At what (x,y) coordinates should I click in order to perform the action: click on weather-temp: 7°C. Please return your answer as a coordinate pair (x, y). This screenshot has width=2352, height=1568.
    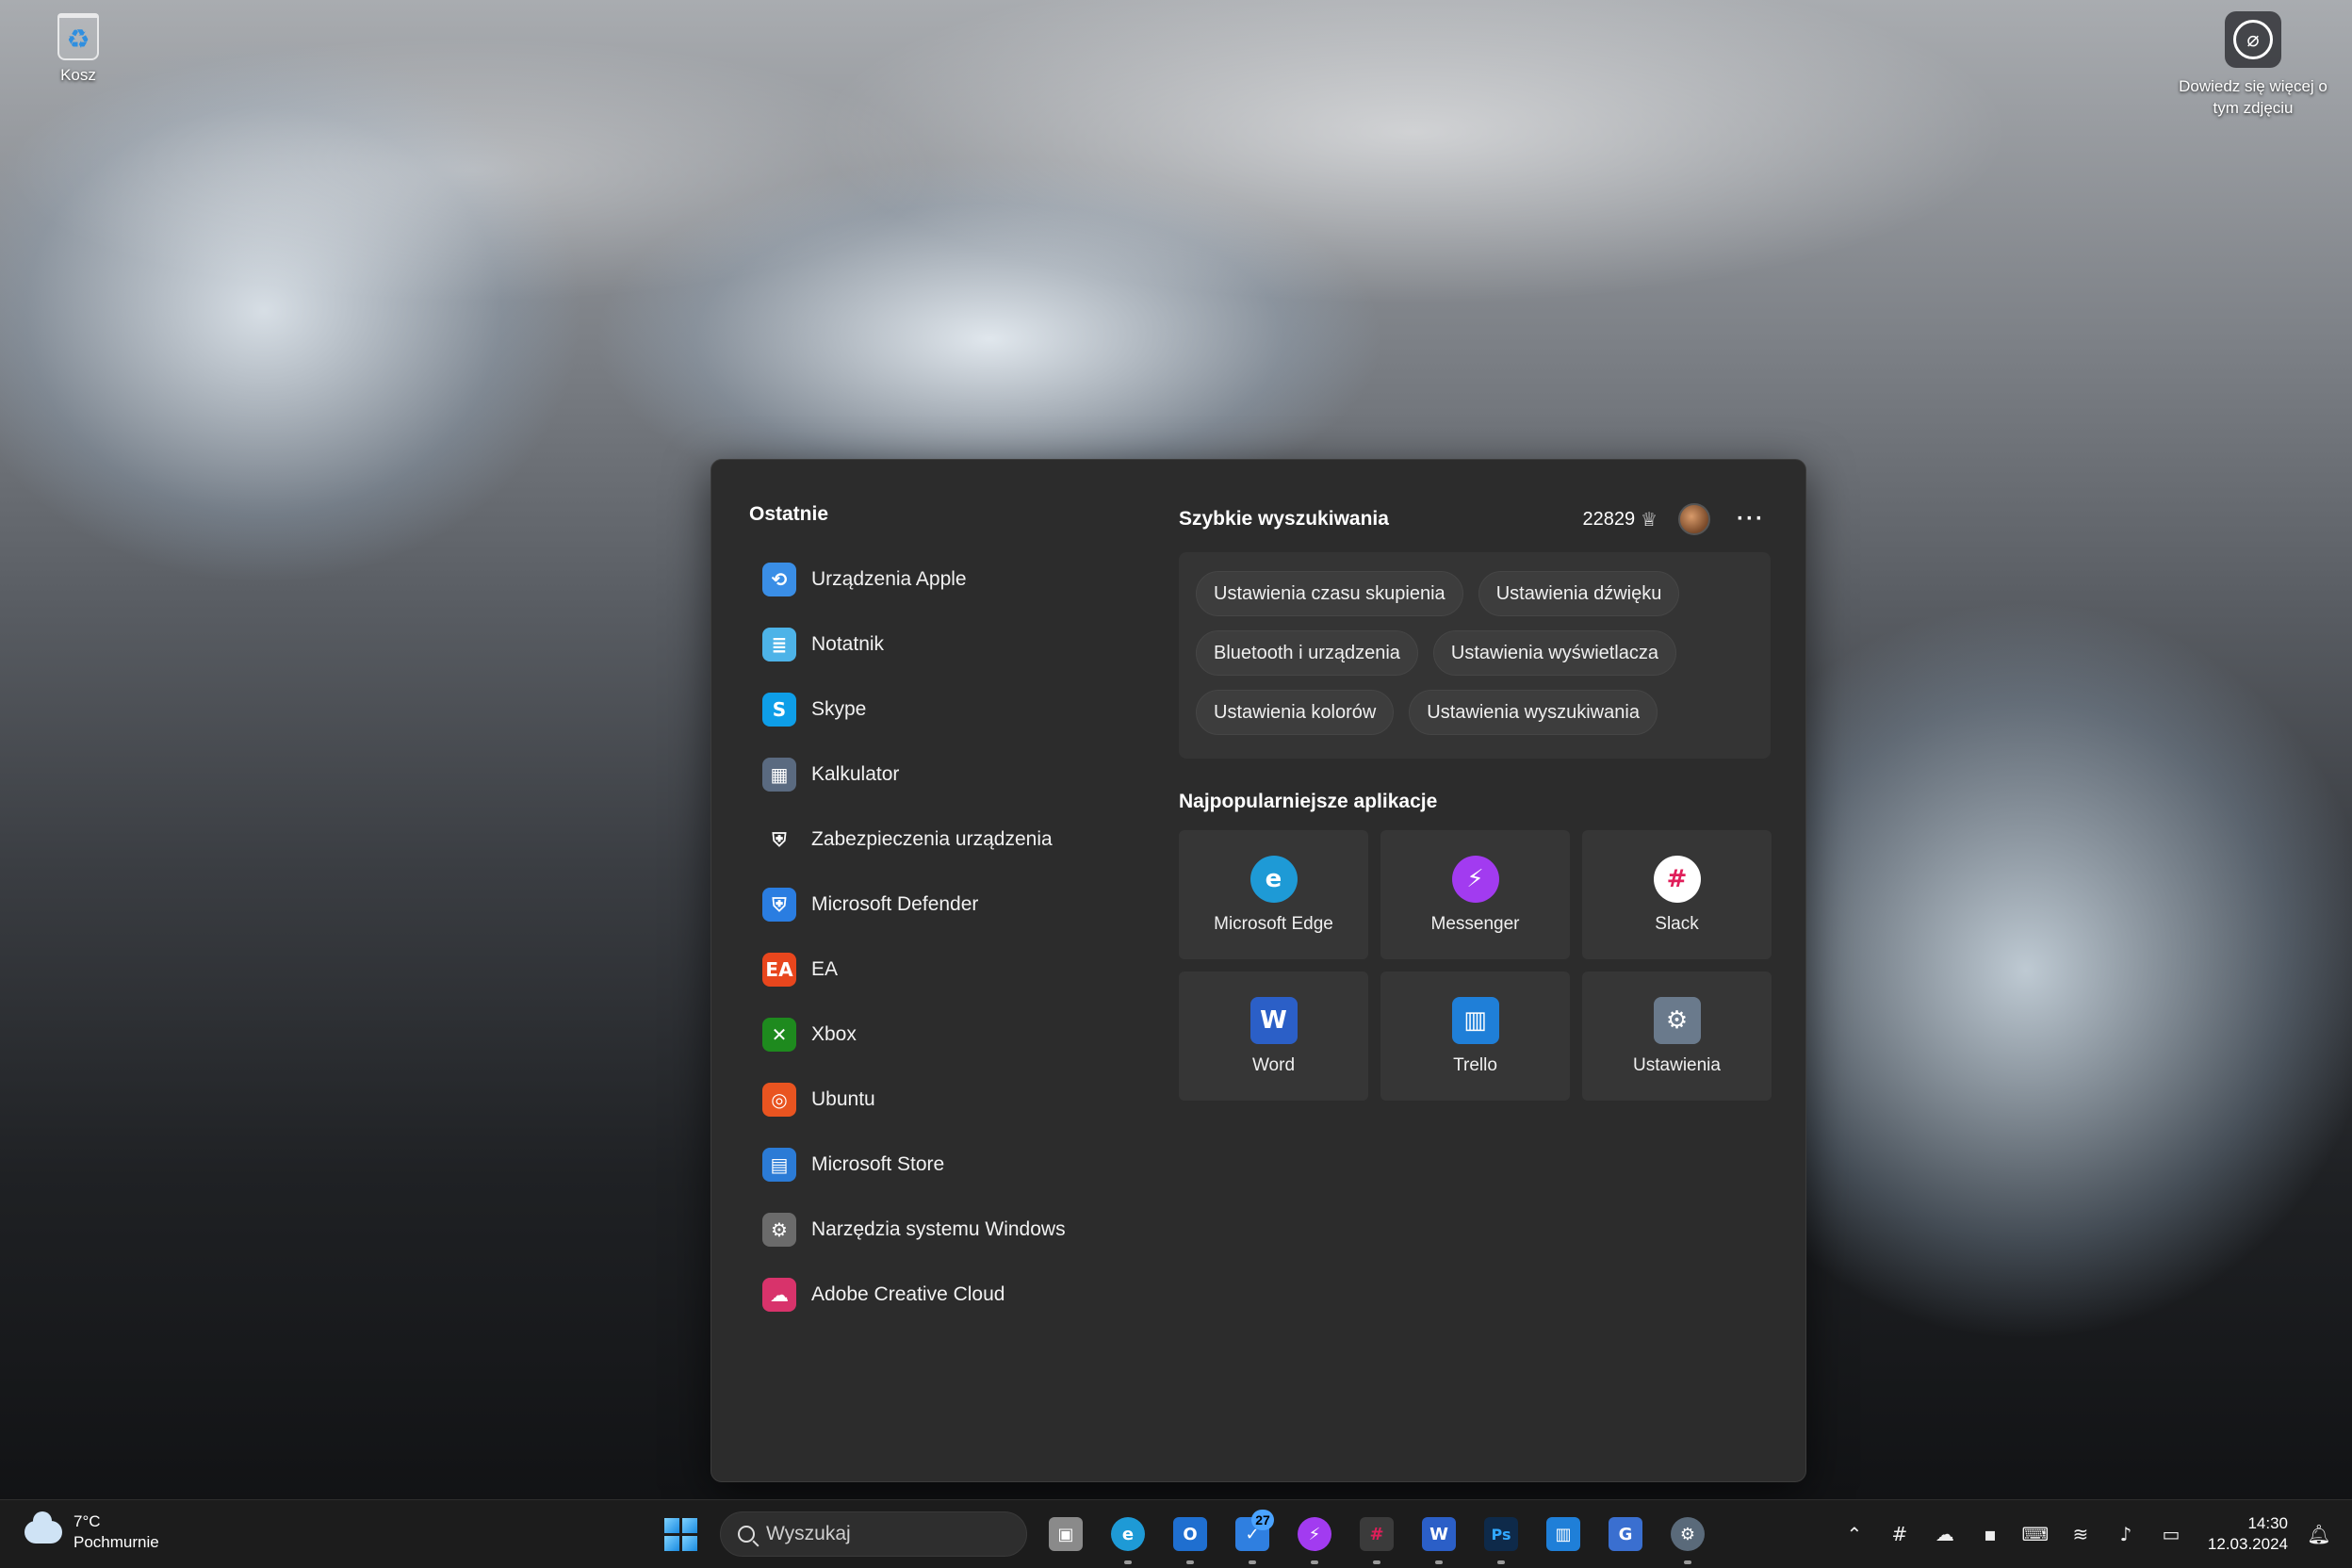
    Looking at the image, I should click on (87, 1521).